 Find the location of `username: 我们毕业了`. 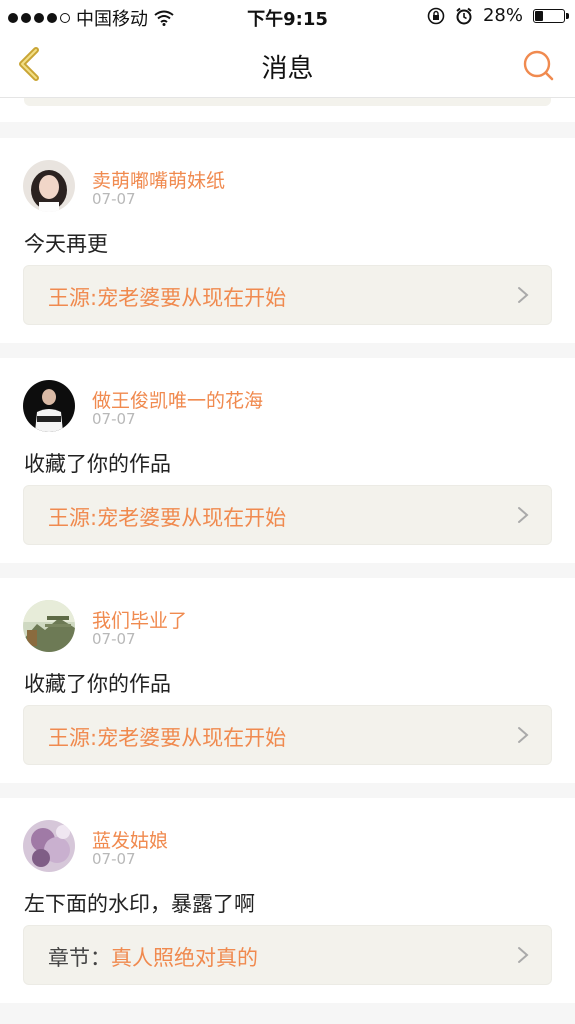

username: 我们毕业了 is located at coordinates (139, 619).